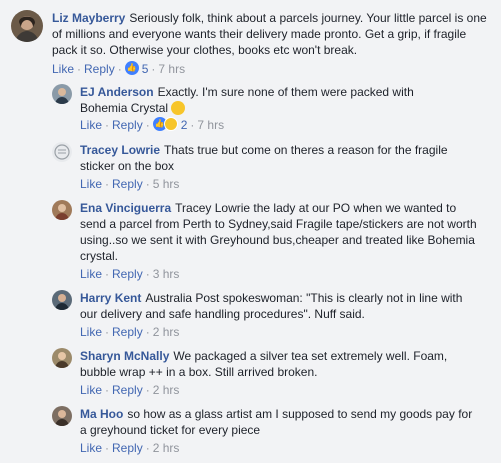  Describe the element at coordinates (124, 356) in the screenshot. I see `comment-author: Sharyn McNally` at that location.